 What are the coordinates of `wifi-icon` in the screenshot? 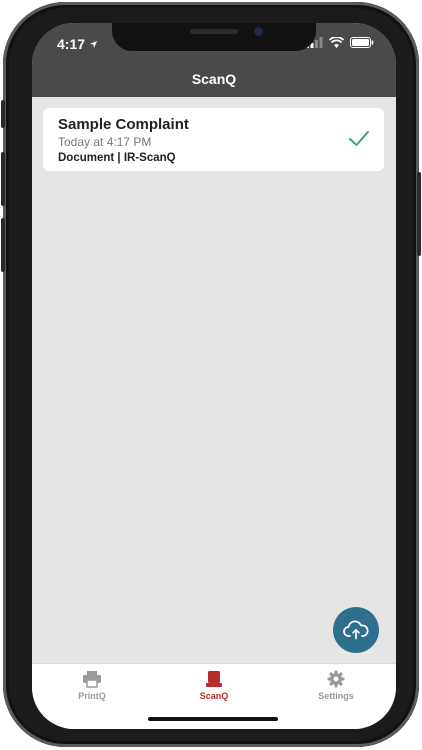 It's located at (336, 42).